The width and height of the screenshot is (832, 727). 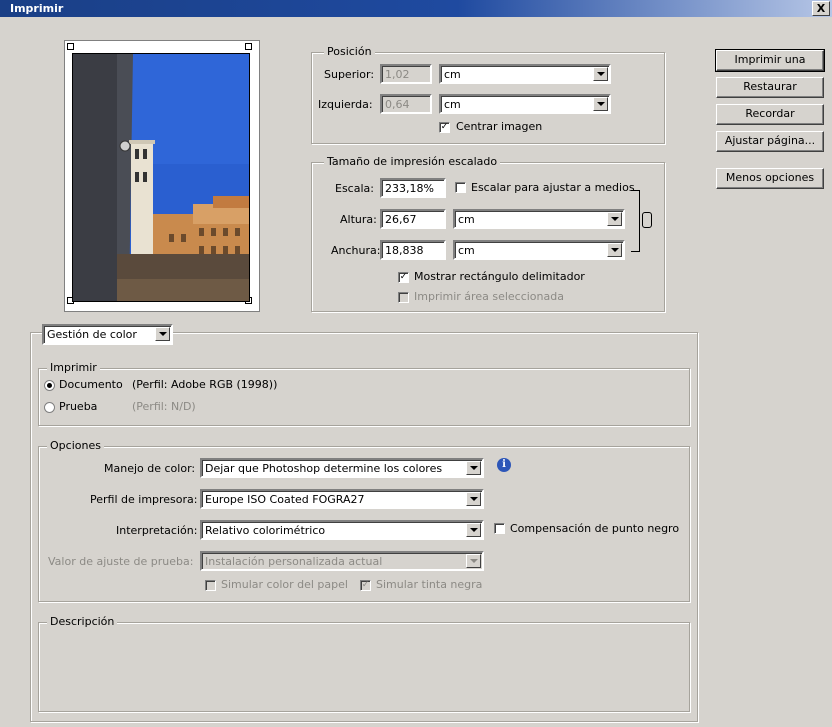 I want to click on print-group: Imprimir, so click(x=364, y=393).